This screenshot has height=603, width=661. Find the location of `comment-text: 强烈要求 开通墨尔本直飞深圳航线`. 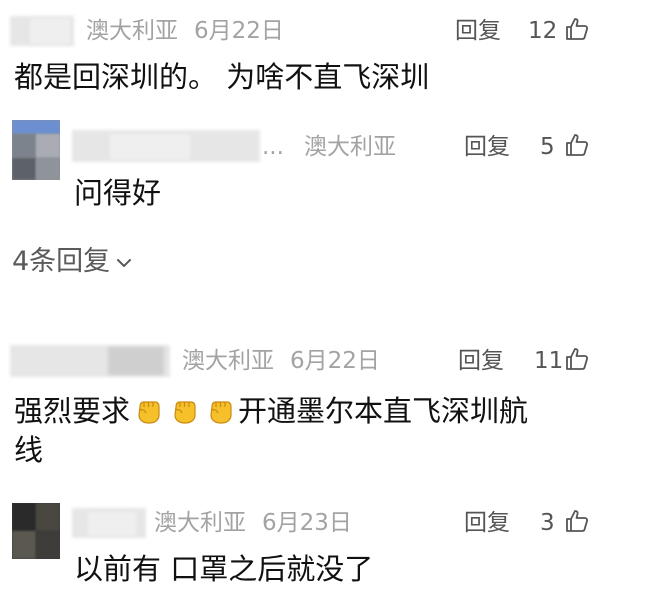

comment-text: 强烈要求 开通墨尔本直飞深圳航线 is located at coordinates (271, 431).